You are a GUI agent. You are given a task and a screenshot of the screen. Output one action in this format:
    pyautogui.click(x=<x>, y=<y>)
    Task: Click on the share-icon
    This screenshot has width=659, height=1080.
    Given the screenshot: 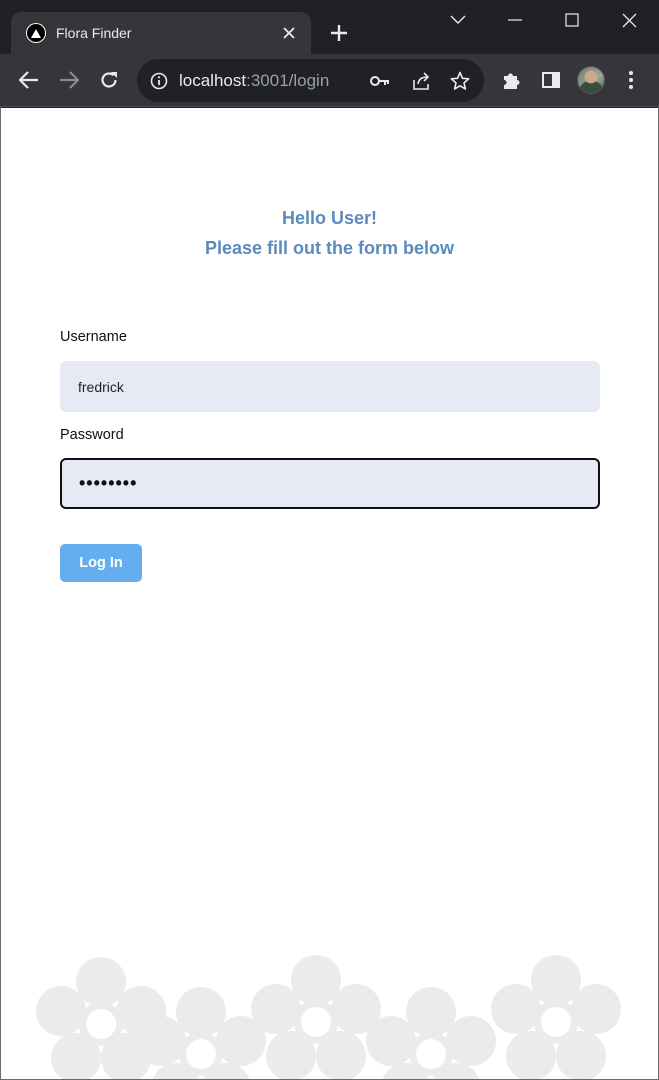 What is the action you would take?
    pyautogui.click(x=421, y=81)
    